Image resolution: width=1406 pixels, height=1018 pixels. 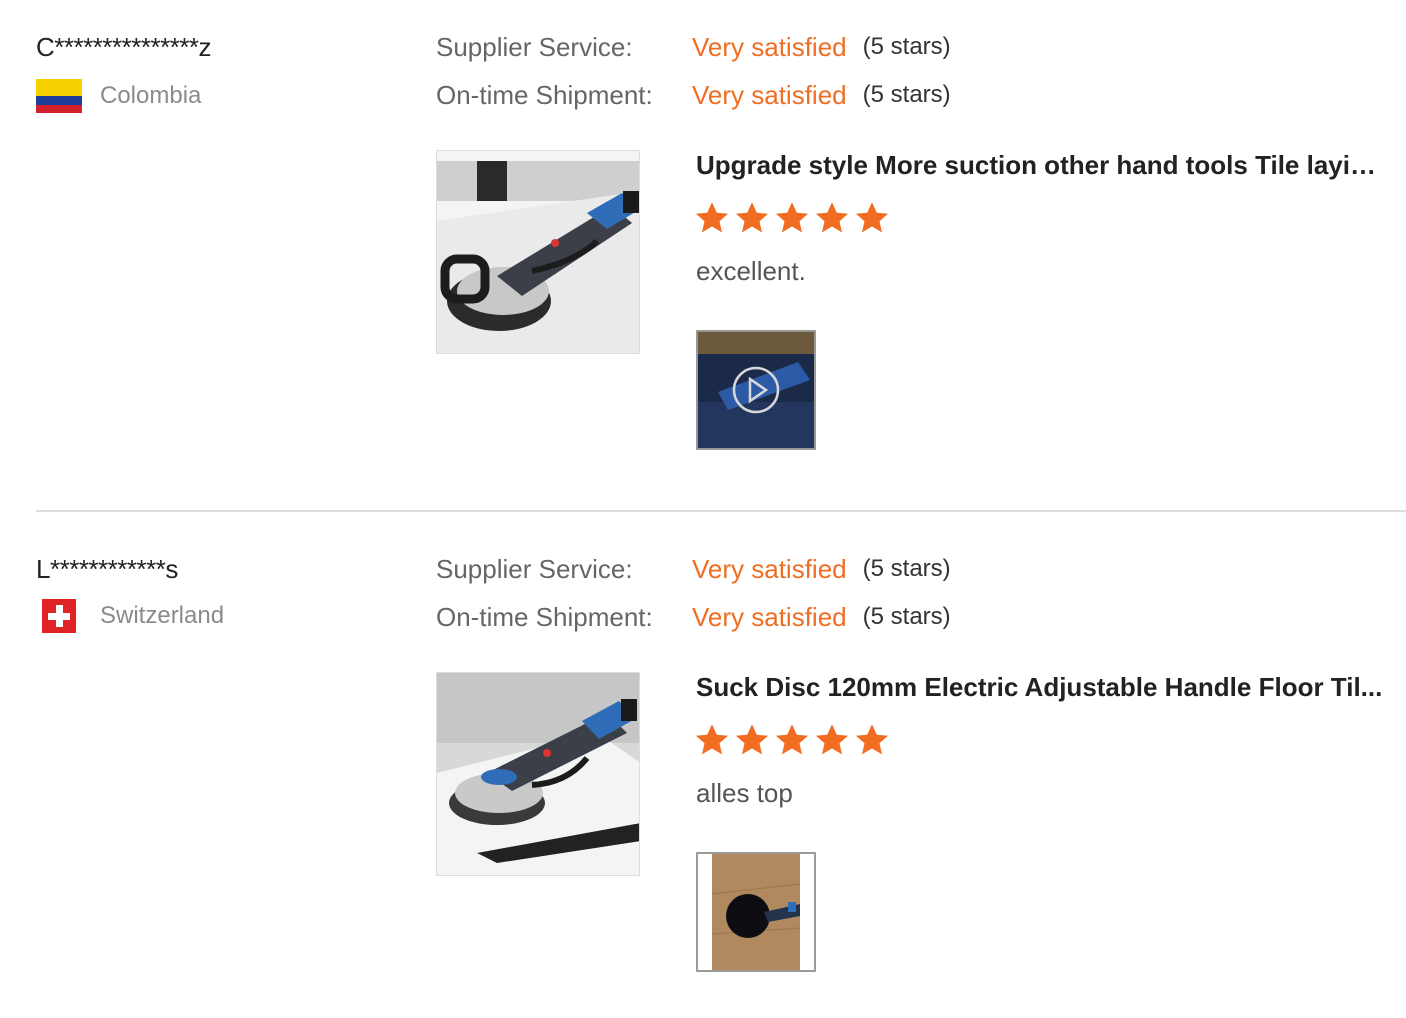 I want to click on review-video-thumbnail, so click(x=756, y=390).